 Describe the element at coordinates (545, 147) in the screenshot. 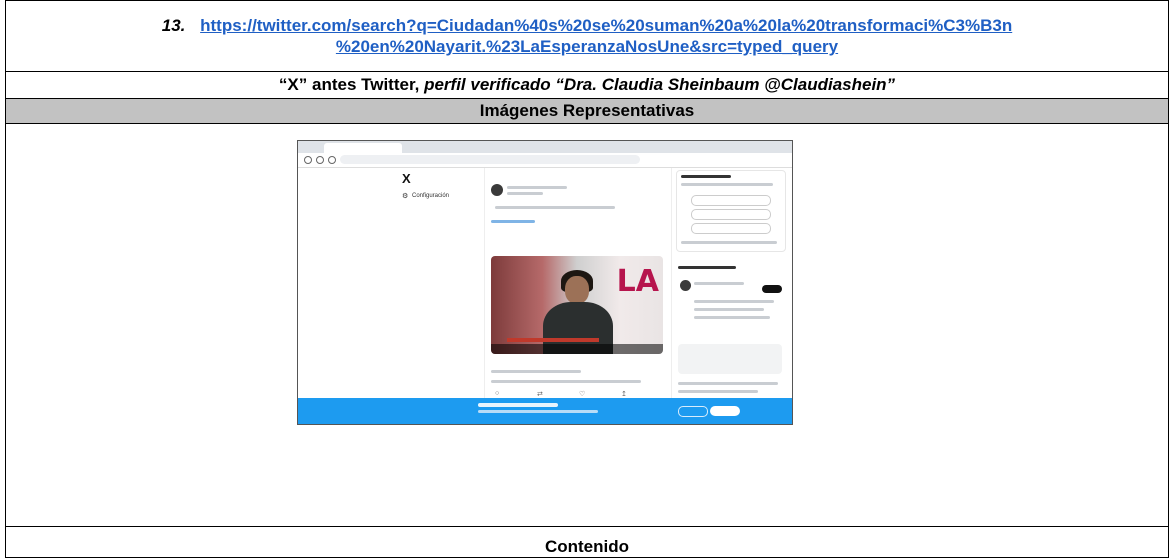

I see `browser-tab-bar` at that location.